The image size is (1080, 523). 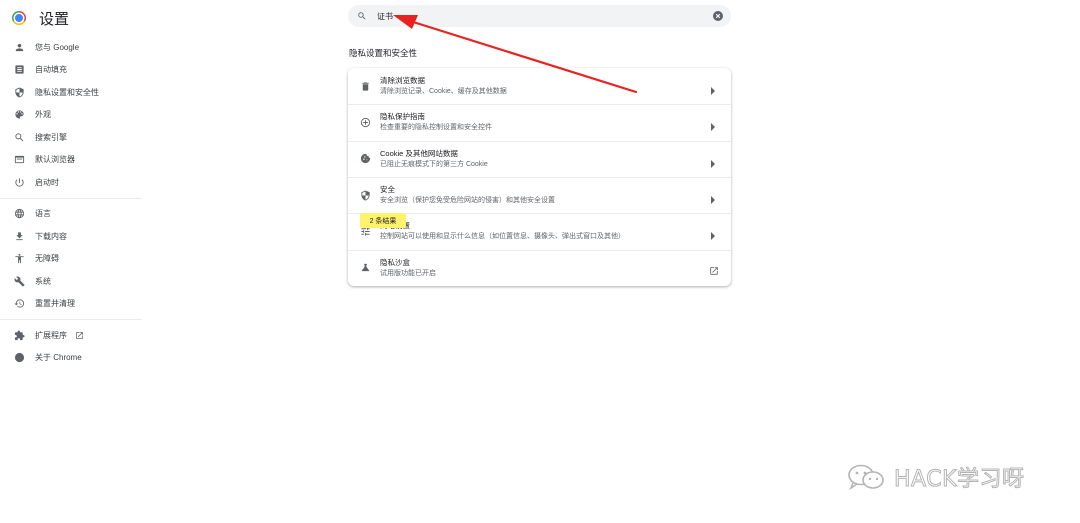 What do you see at coordinates (387, 189) in the screenshot?
I see `row-title: 安全` at bounding box center [387, 189].